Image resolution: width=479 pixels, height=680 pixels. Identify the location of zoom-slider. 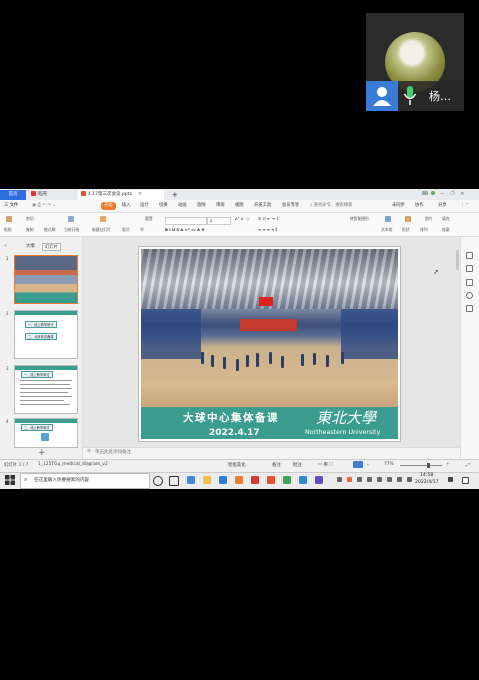
(421, 465).